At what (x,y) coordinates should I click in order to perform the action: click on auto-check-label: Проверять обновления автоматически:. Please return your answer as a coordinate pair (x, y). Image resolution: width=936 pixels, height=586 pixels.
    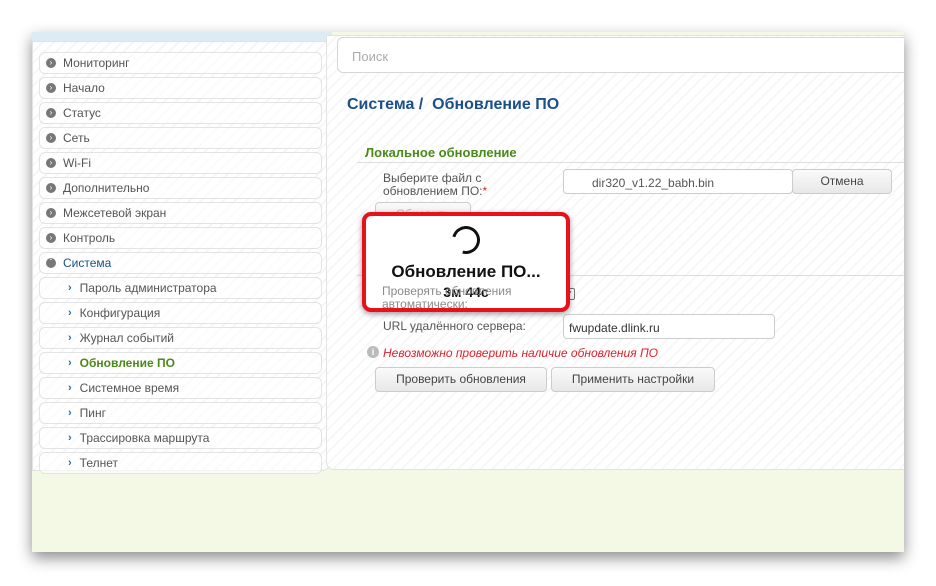
    Looking at the image, I should click on (447, 297).